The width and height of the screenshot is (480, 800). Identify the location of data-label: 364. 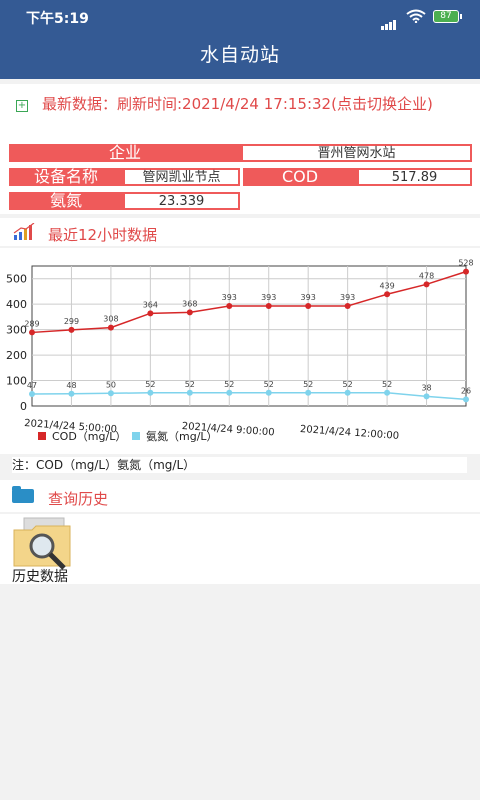
(150, 304).